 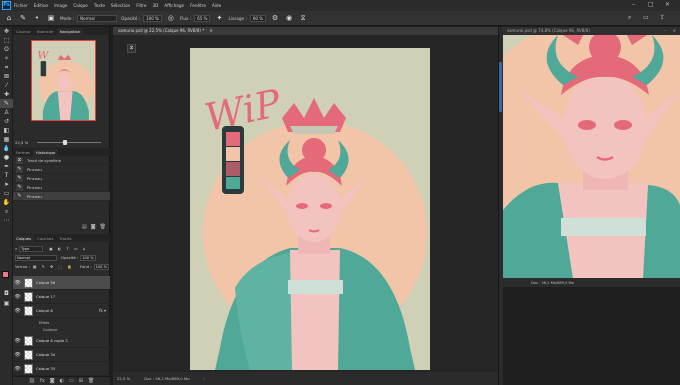 I want to click on mode-select: Normal, so click(x=97, y=18).